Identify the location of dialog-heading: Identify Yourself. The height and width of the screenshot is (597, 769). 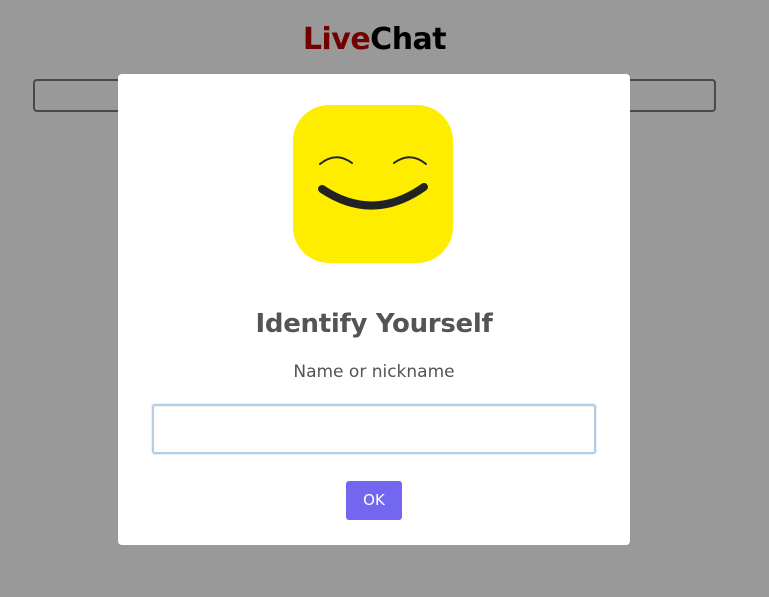
(374, 324).